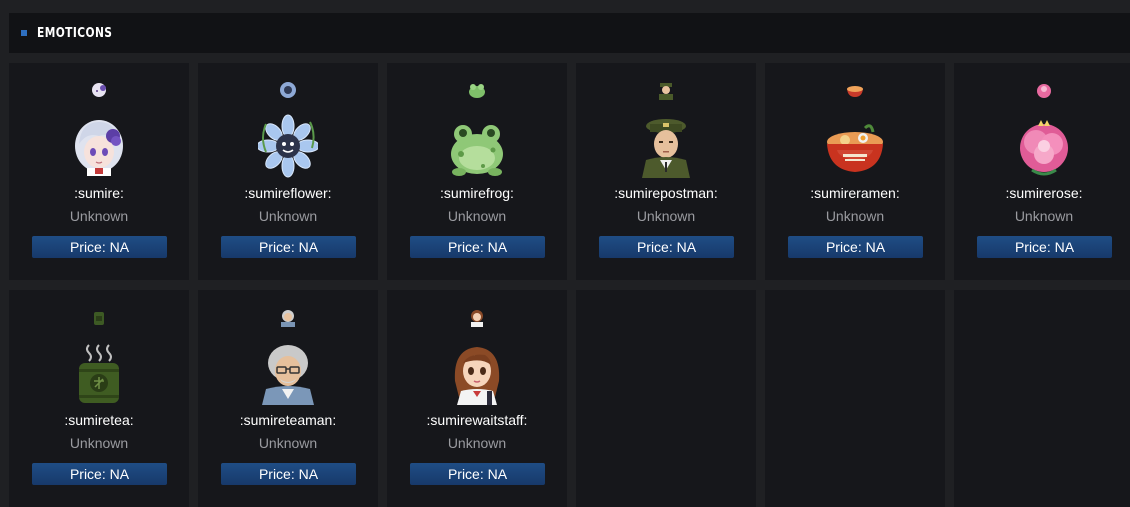 The image size is (1130, 507). Describe the element at coordinates (99, 420) in the screenshot. I see `emote-name: :sumiretea:` at that location.